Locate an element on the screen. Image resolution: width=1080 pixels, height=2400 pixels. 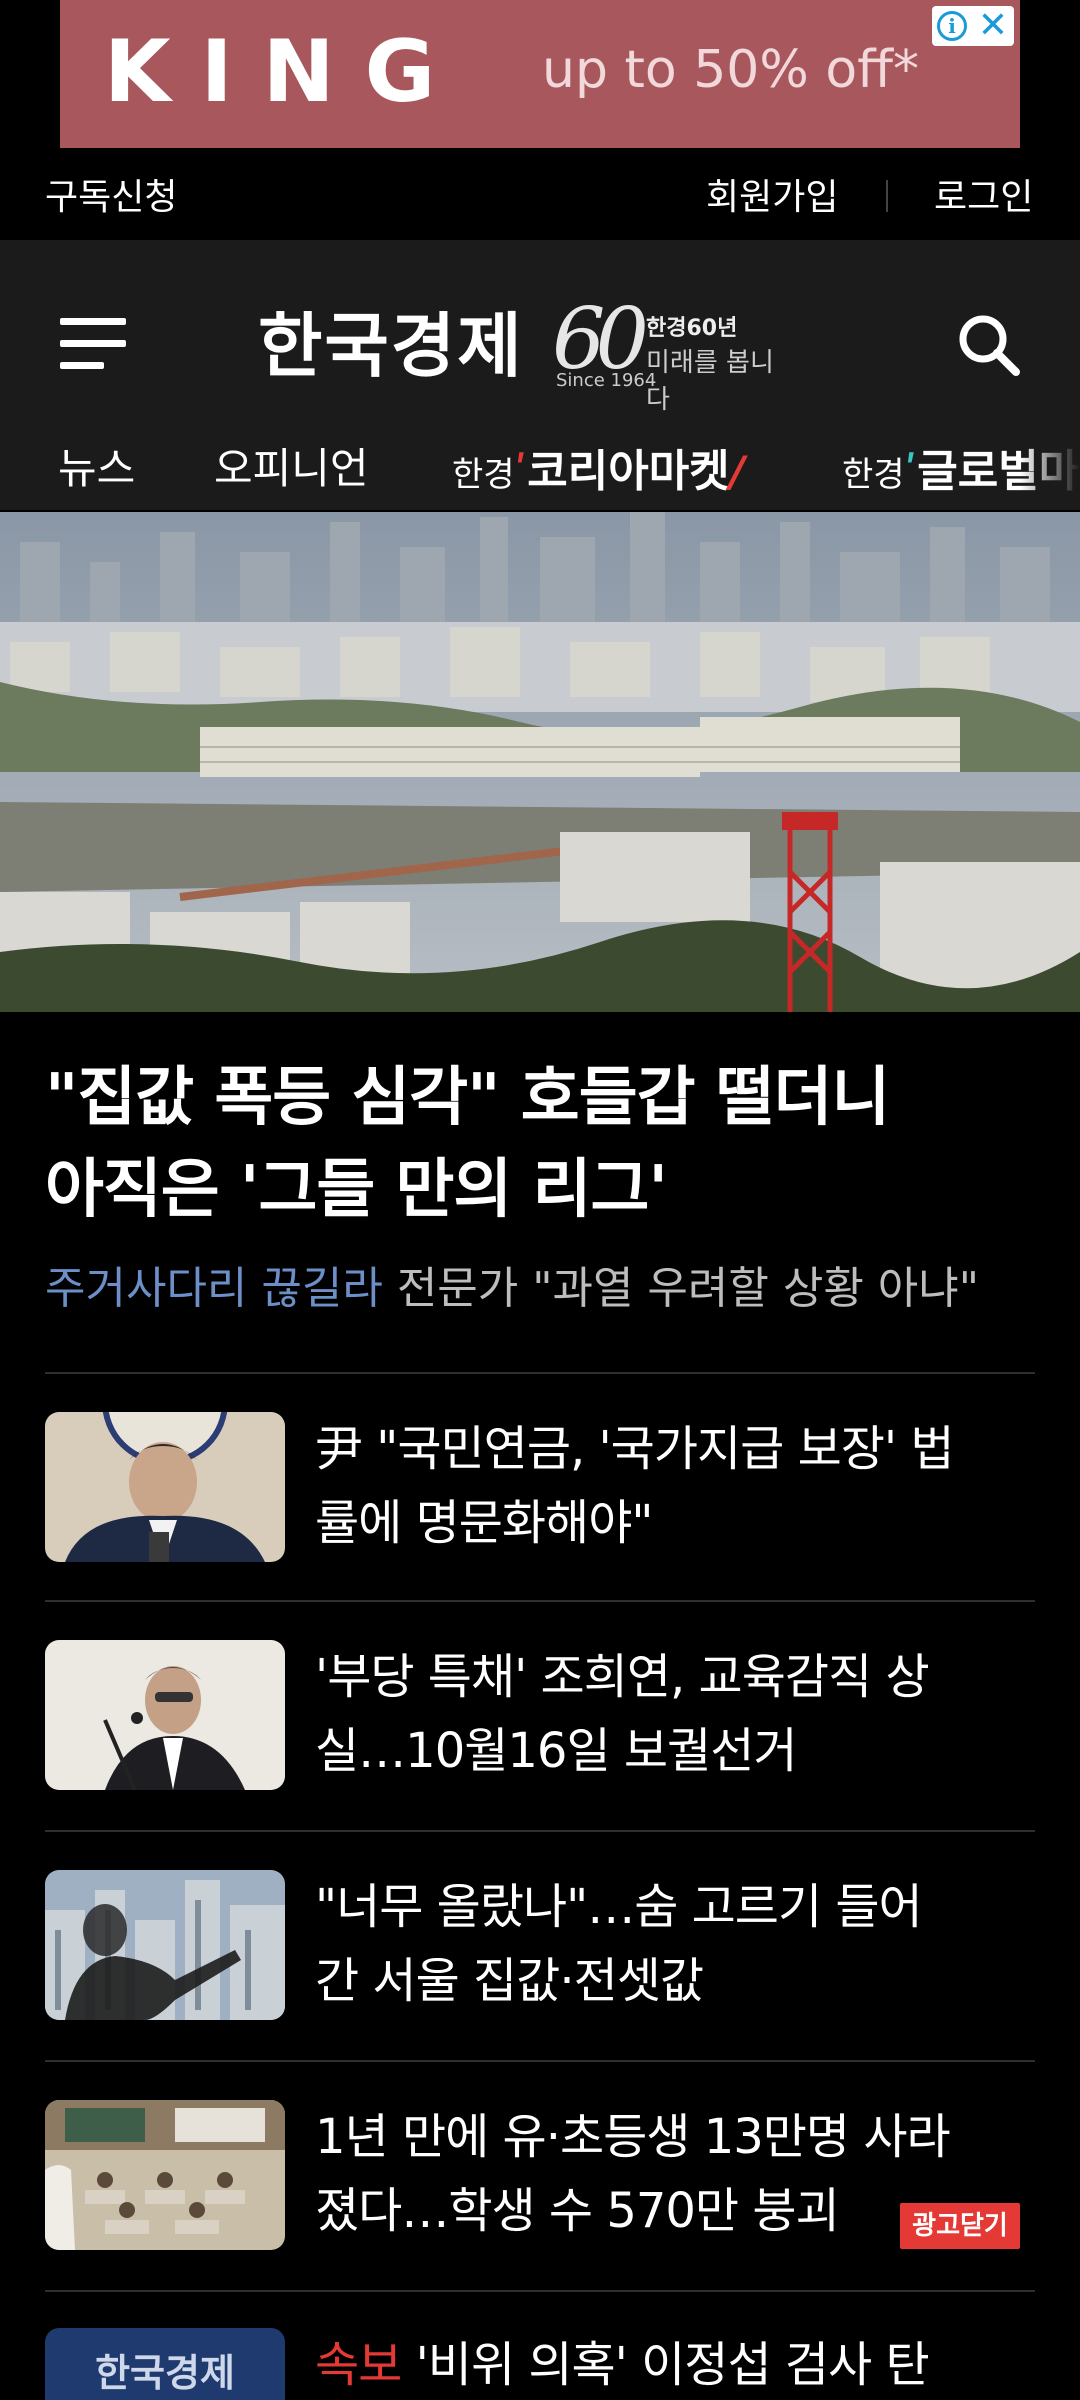
anniversary-since: Since 1964 is located at coordinates (606, 380).